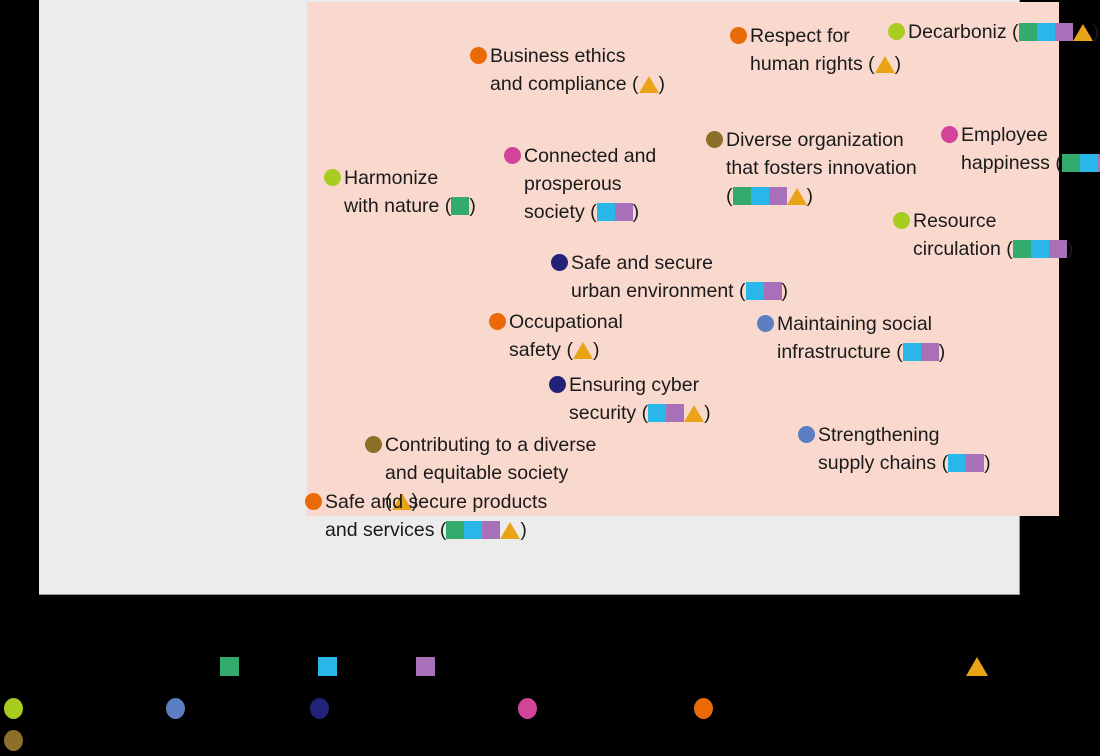 Image resolution: width=1100 pixels, height=756 pixels. I want to click on data-point-label-line: Employee, so click(1020, 135).